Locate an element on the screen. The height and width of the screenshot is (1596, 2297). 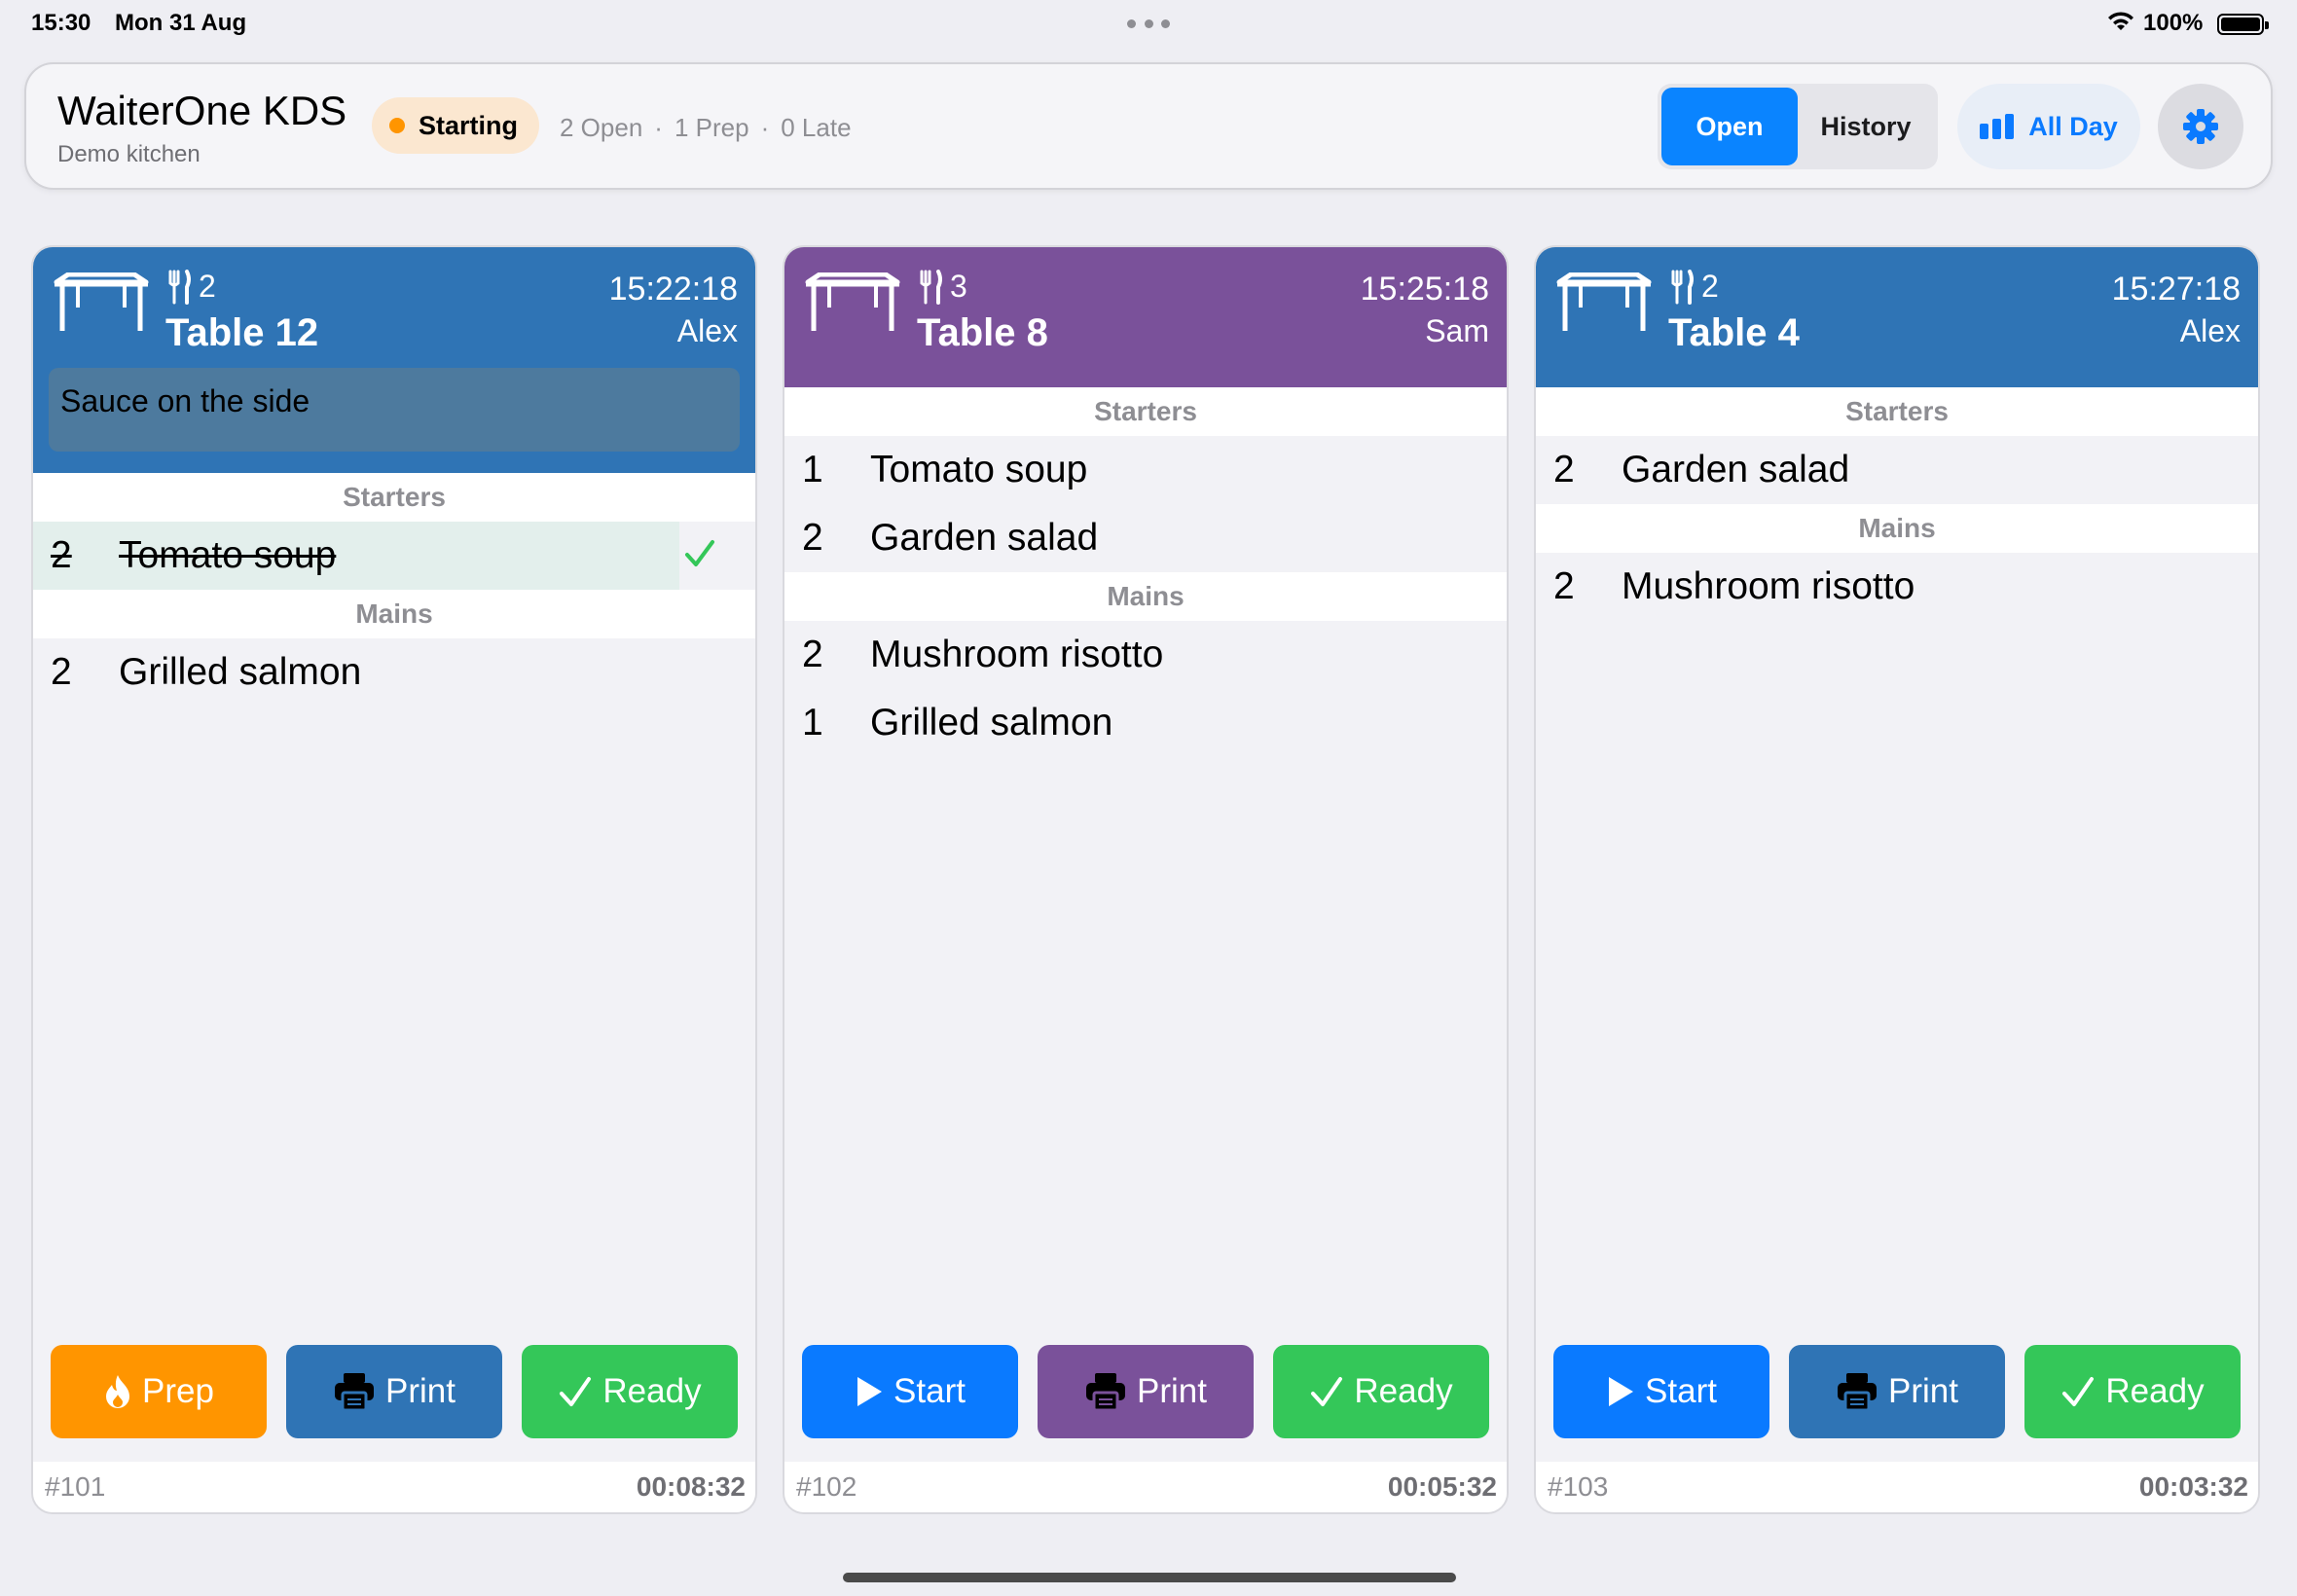
elapsed-time: 00:03:32 is located at coordinates (2193, 1486).